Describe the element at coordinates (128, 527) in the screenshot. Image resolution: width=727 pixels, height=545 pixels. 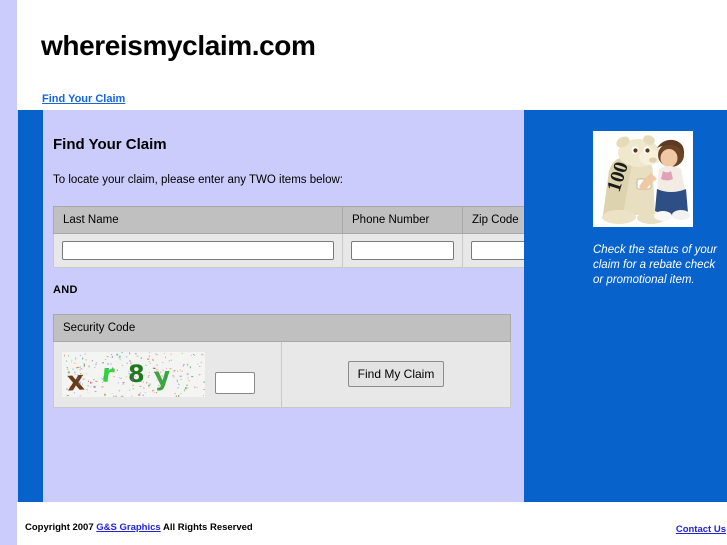
I see `footer-link-gs-graphics: G&S Graphics` at that location.